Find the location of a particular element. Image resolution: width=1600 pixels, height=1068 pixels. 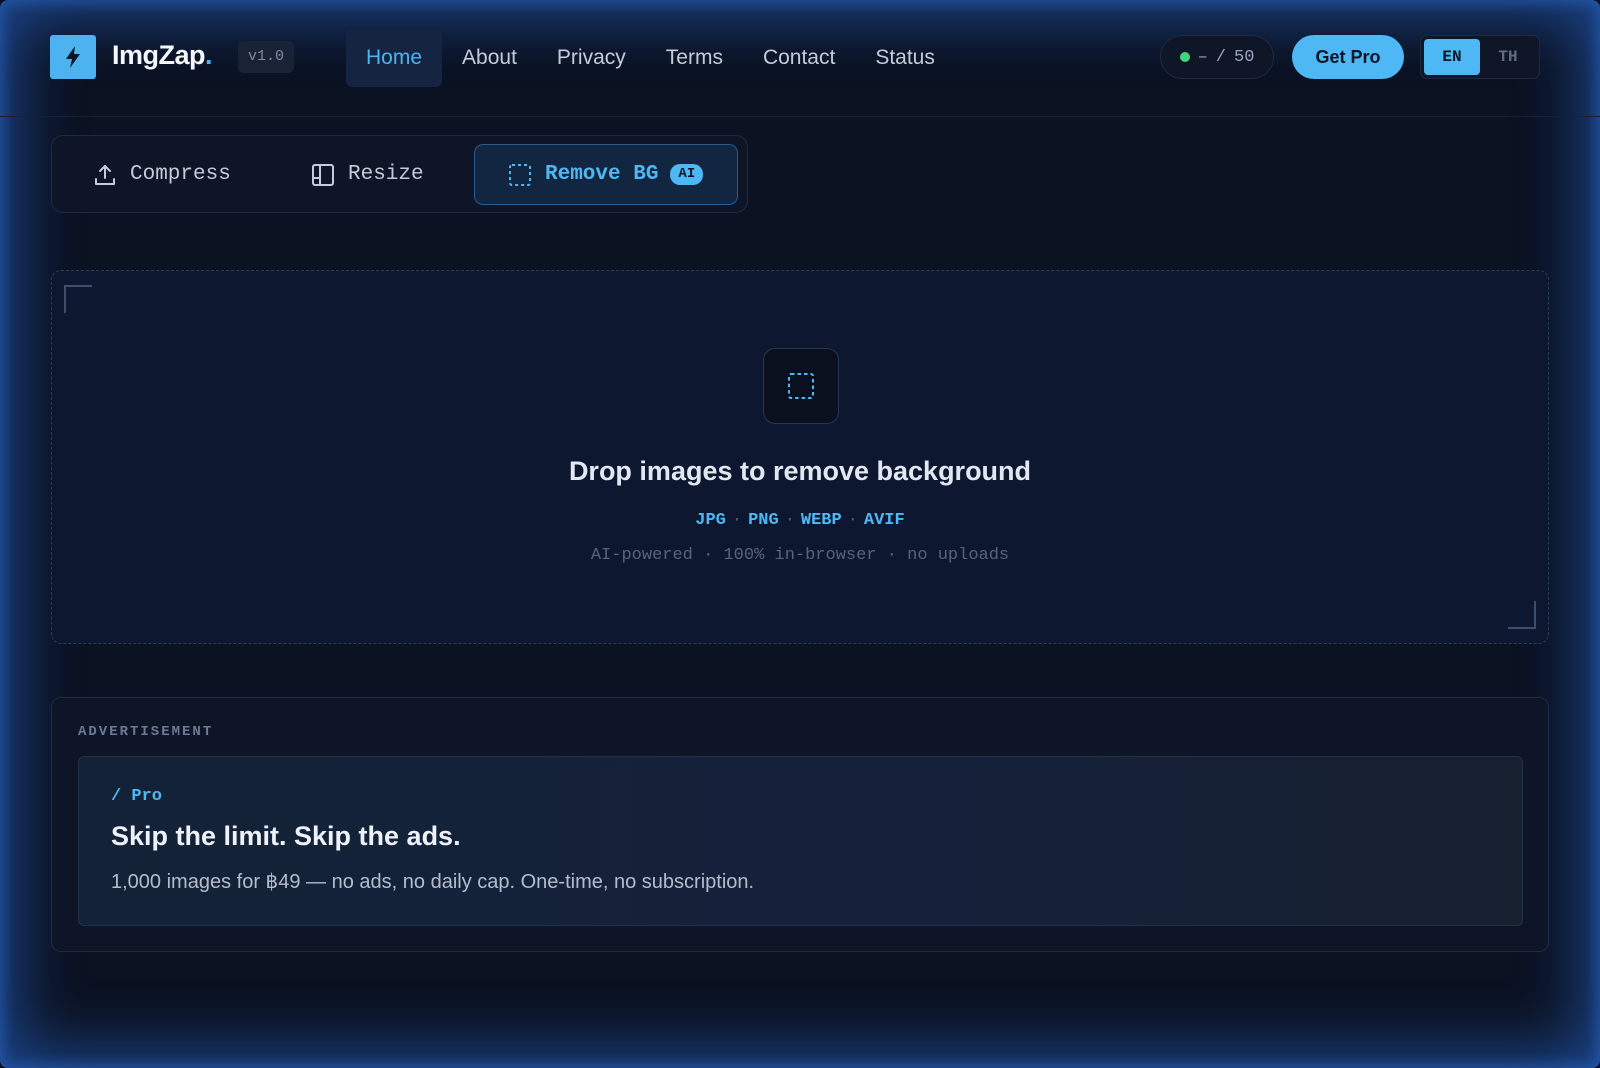

tab-compress: Compress is located at coordinates (161, 174).